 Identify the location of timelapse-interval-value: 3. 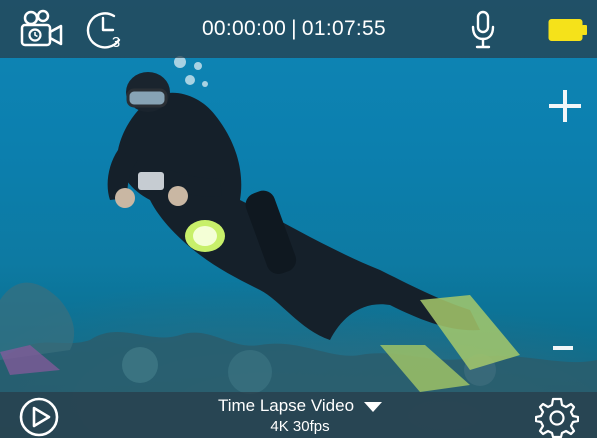
(116, 42).